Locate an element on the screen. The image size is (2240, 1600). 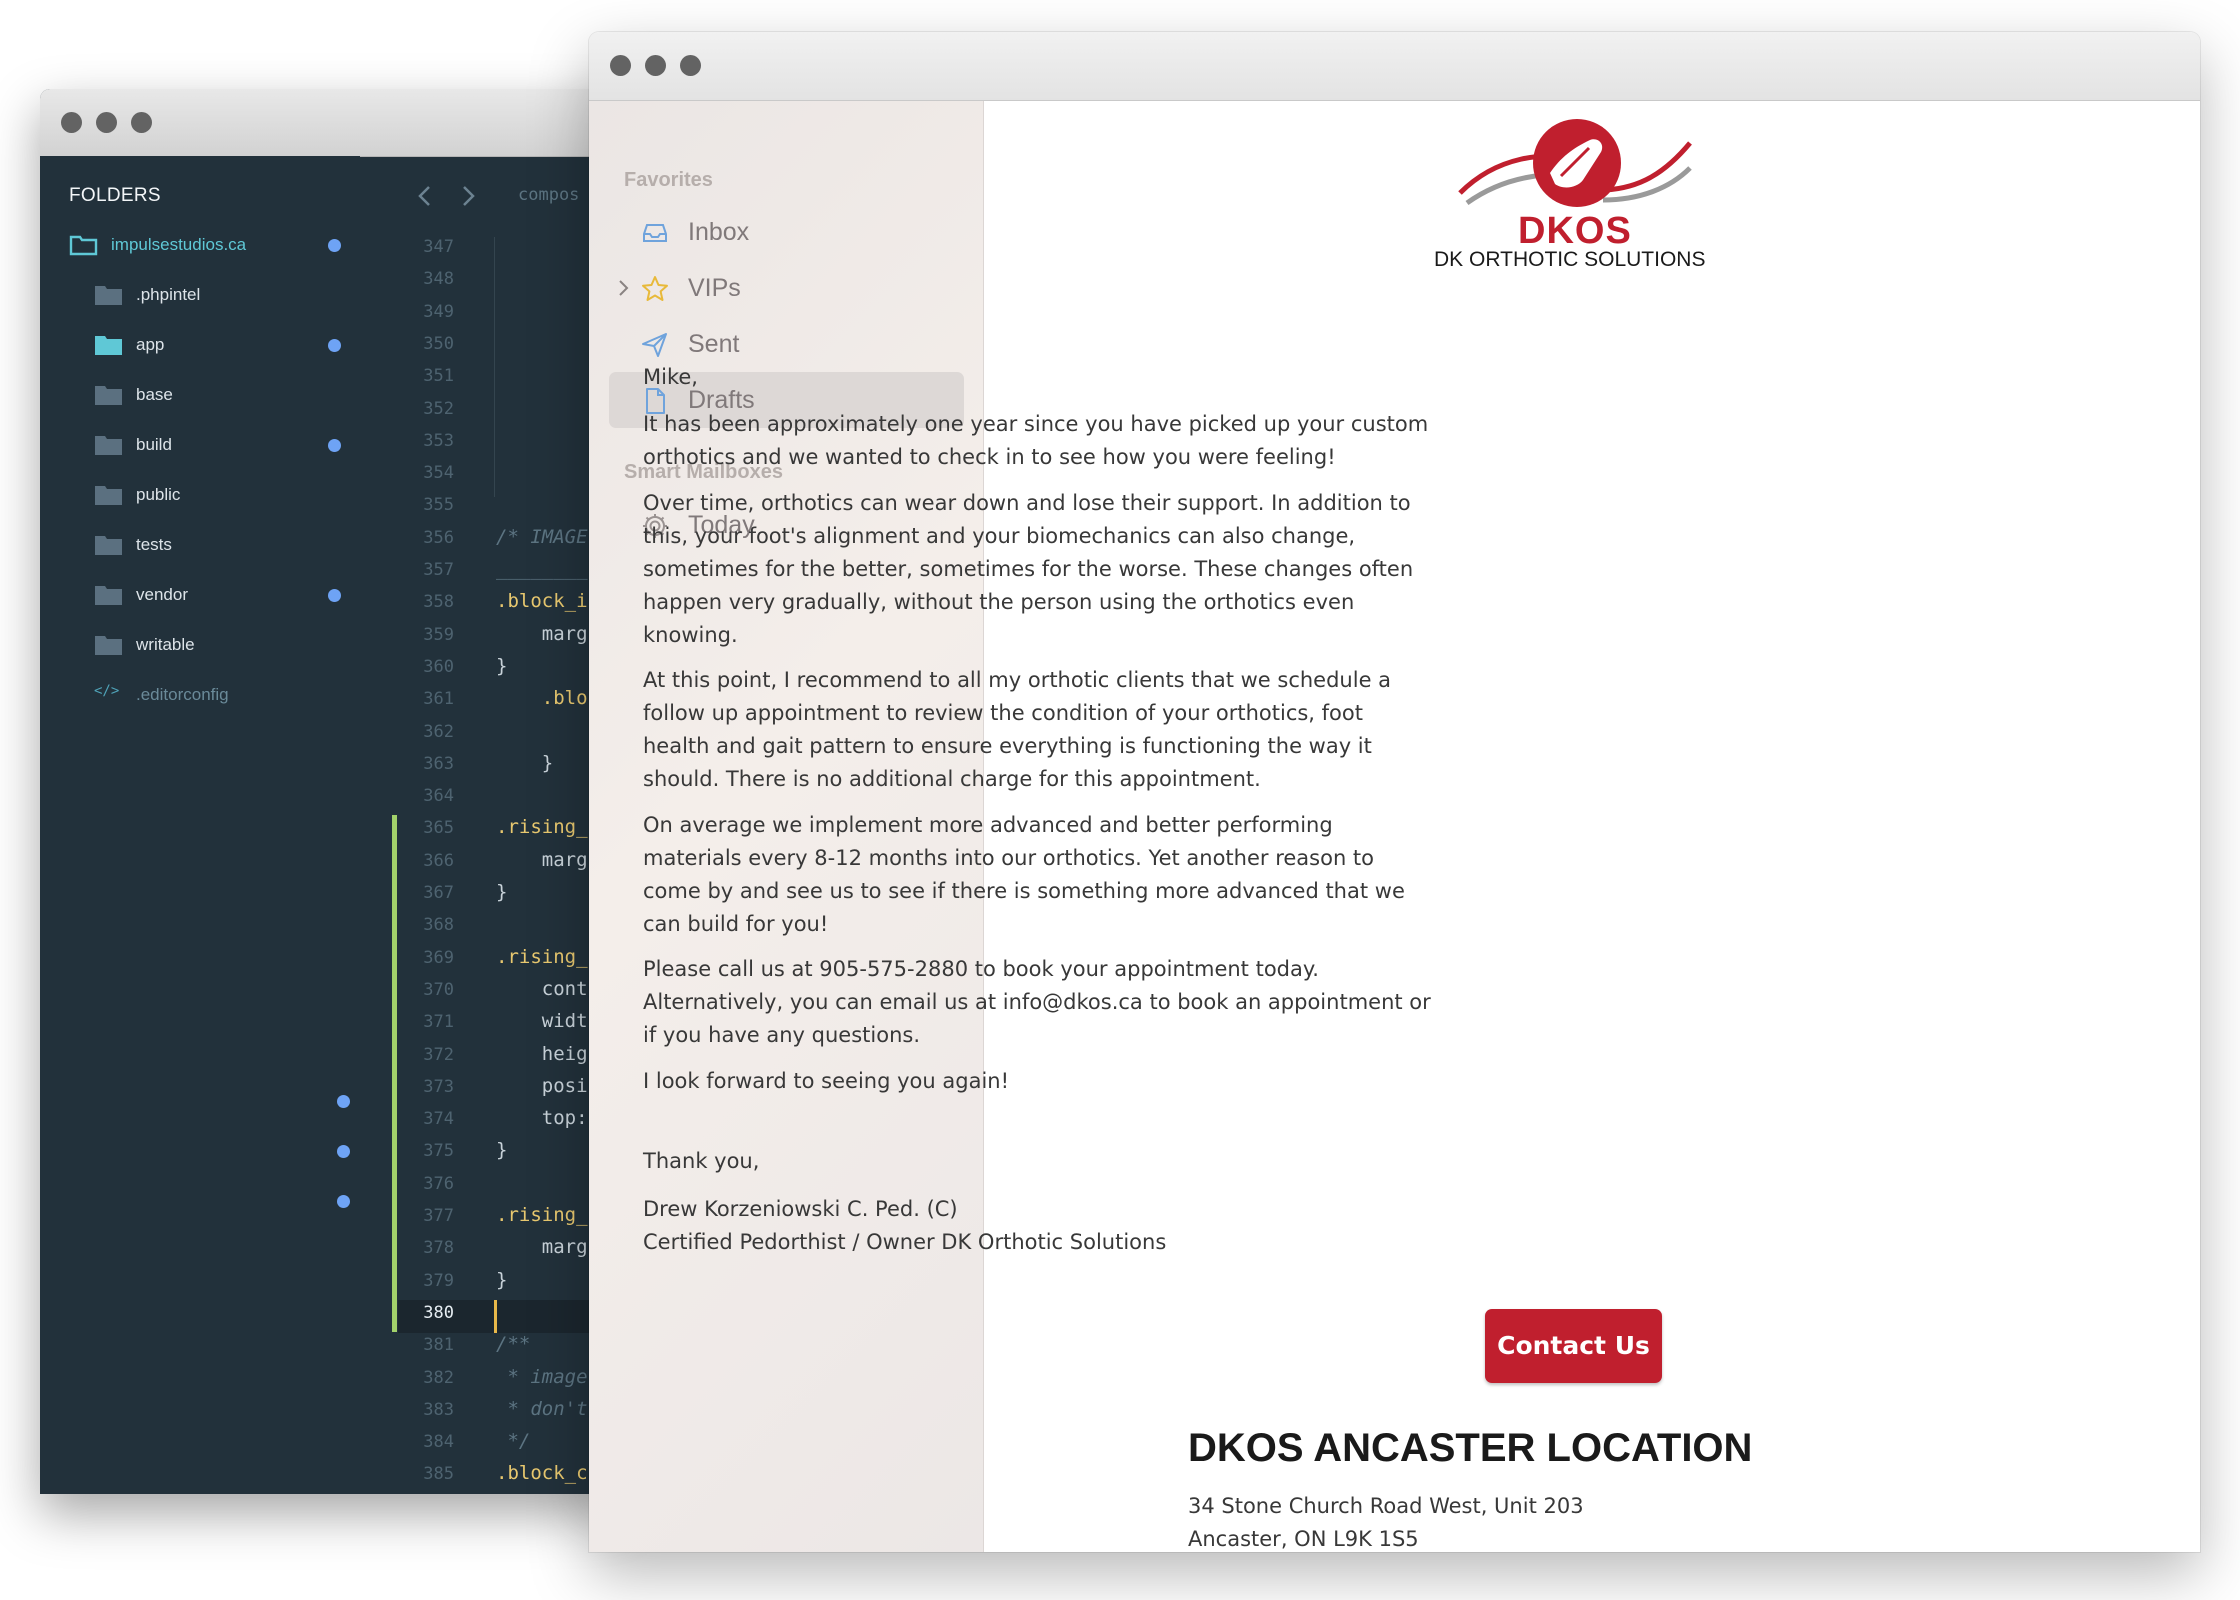
chevron-right-icon is located at coordinates (468, 196).